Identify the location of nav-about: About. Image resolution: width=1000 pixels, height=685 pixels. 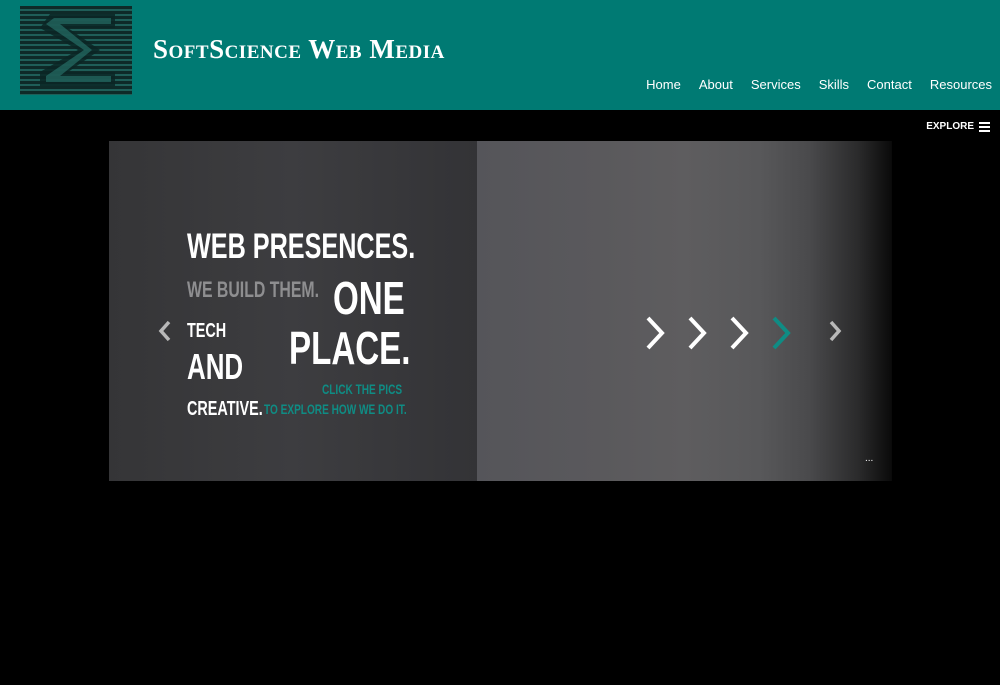
(716, 84).